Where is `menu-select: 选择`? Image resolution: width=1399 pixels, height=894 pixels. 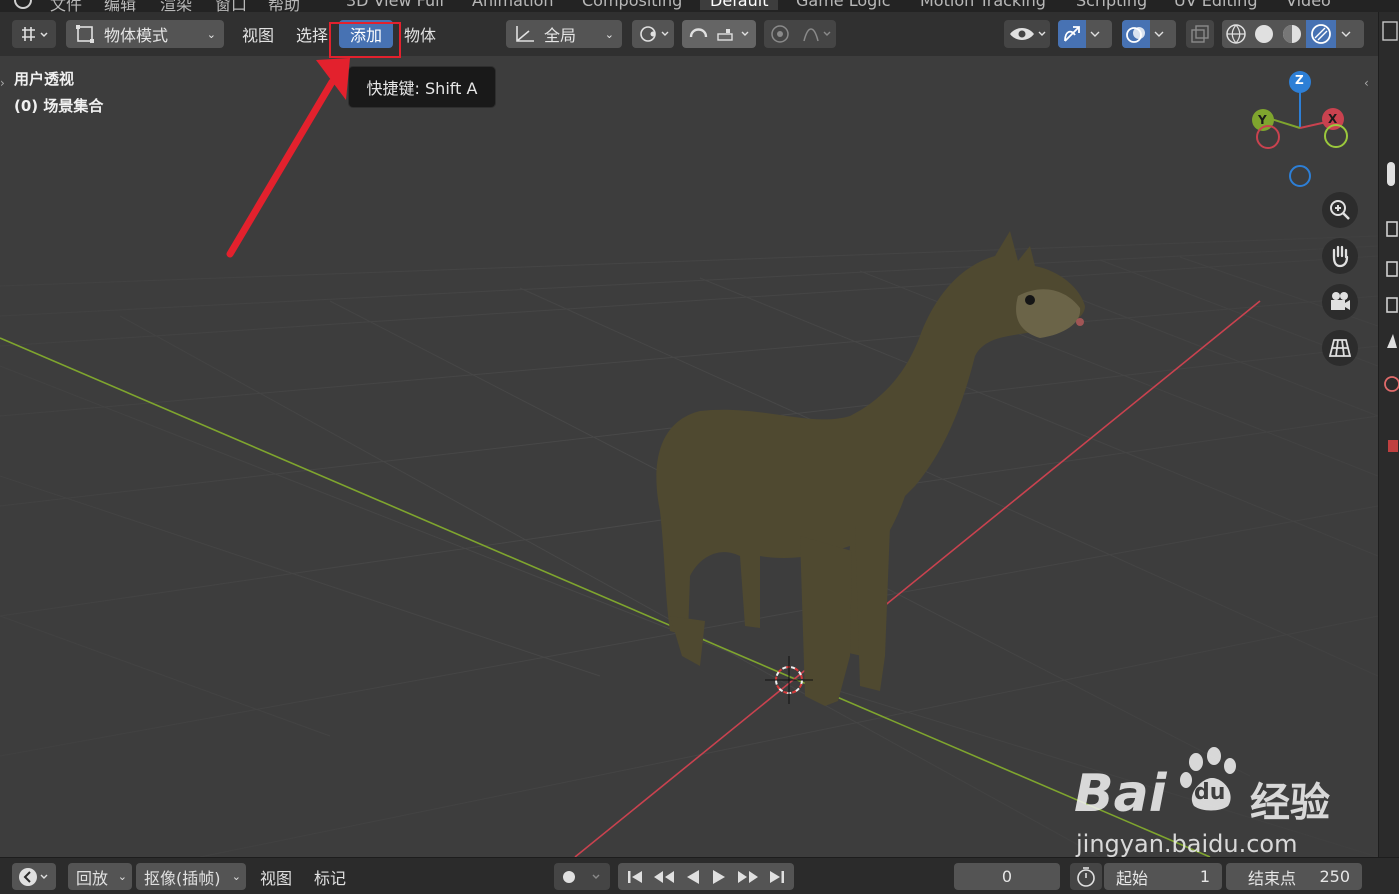
menu-select: 选择 is located at coordinates (312, 34).